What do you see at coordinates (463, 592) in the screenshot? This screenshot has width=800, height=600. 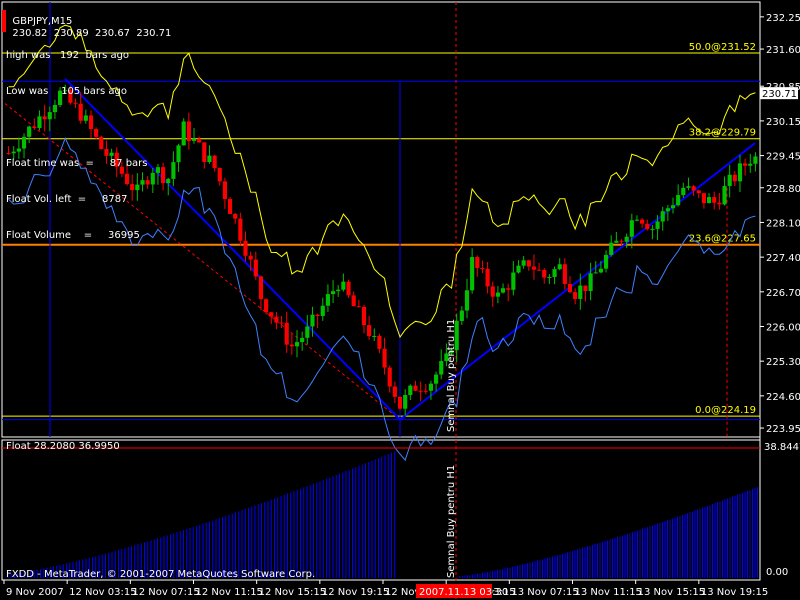 I see `highlight-time-label: 2007.11.13 03:30` at bounding box center [463, 592].